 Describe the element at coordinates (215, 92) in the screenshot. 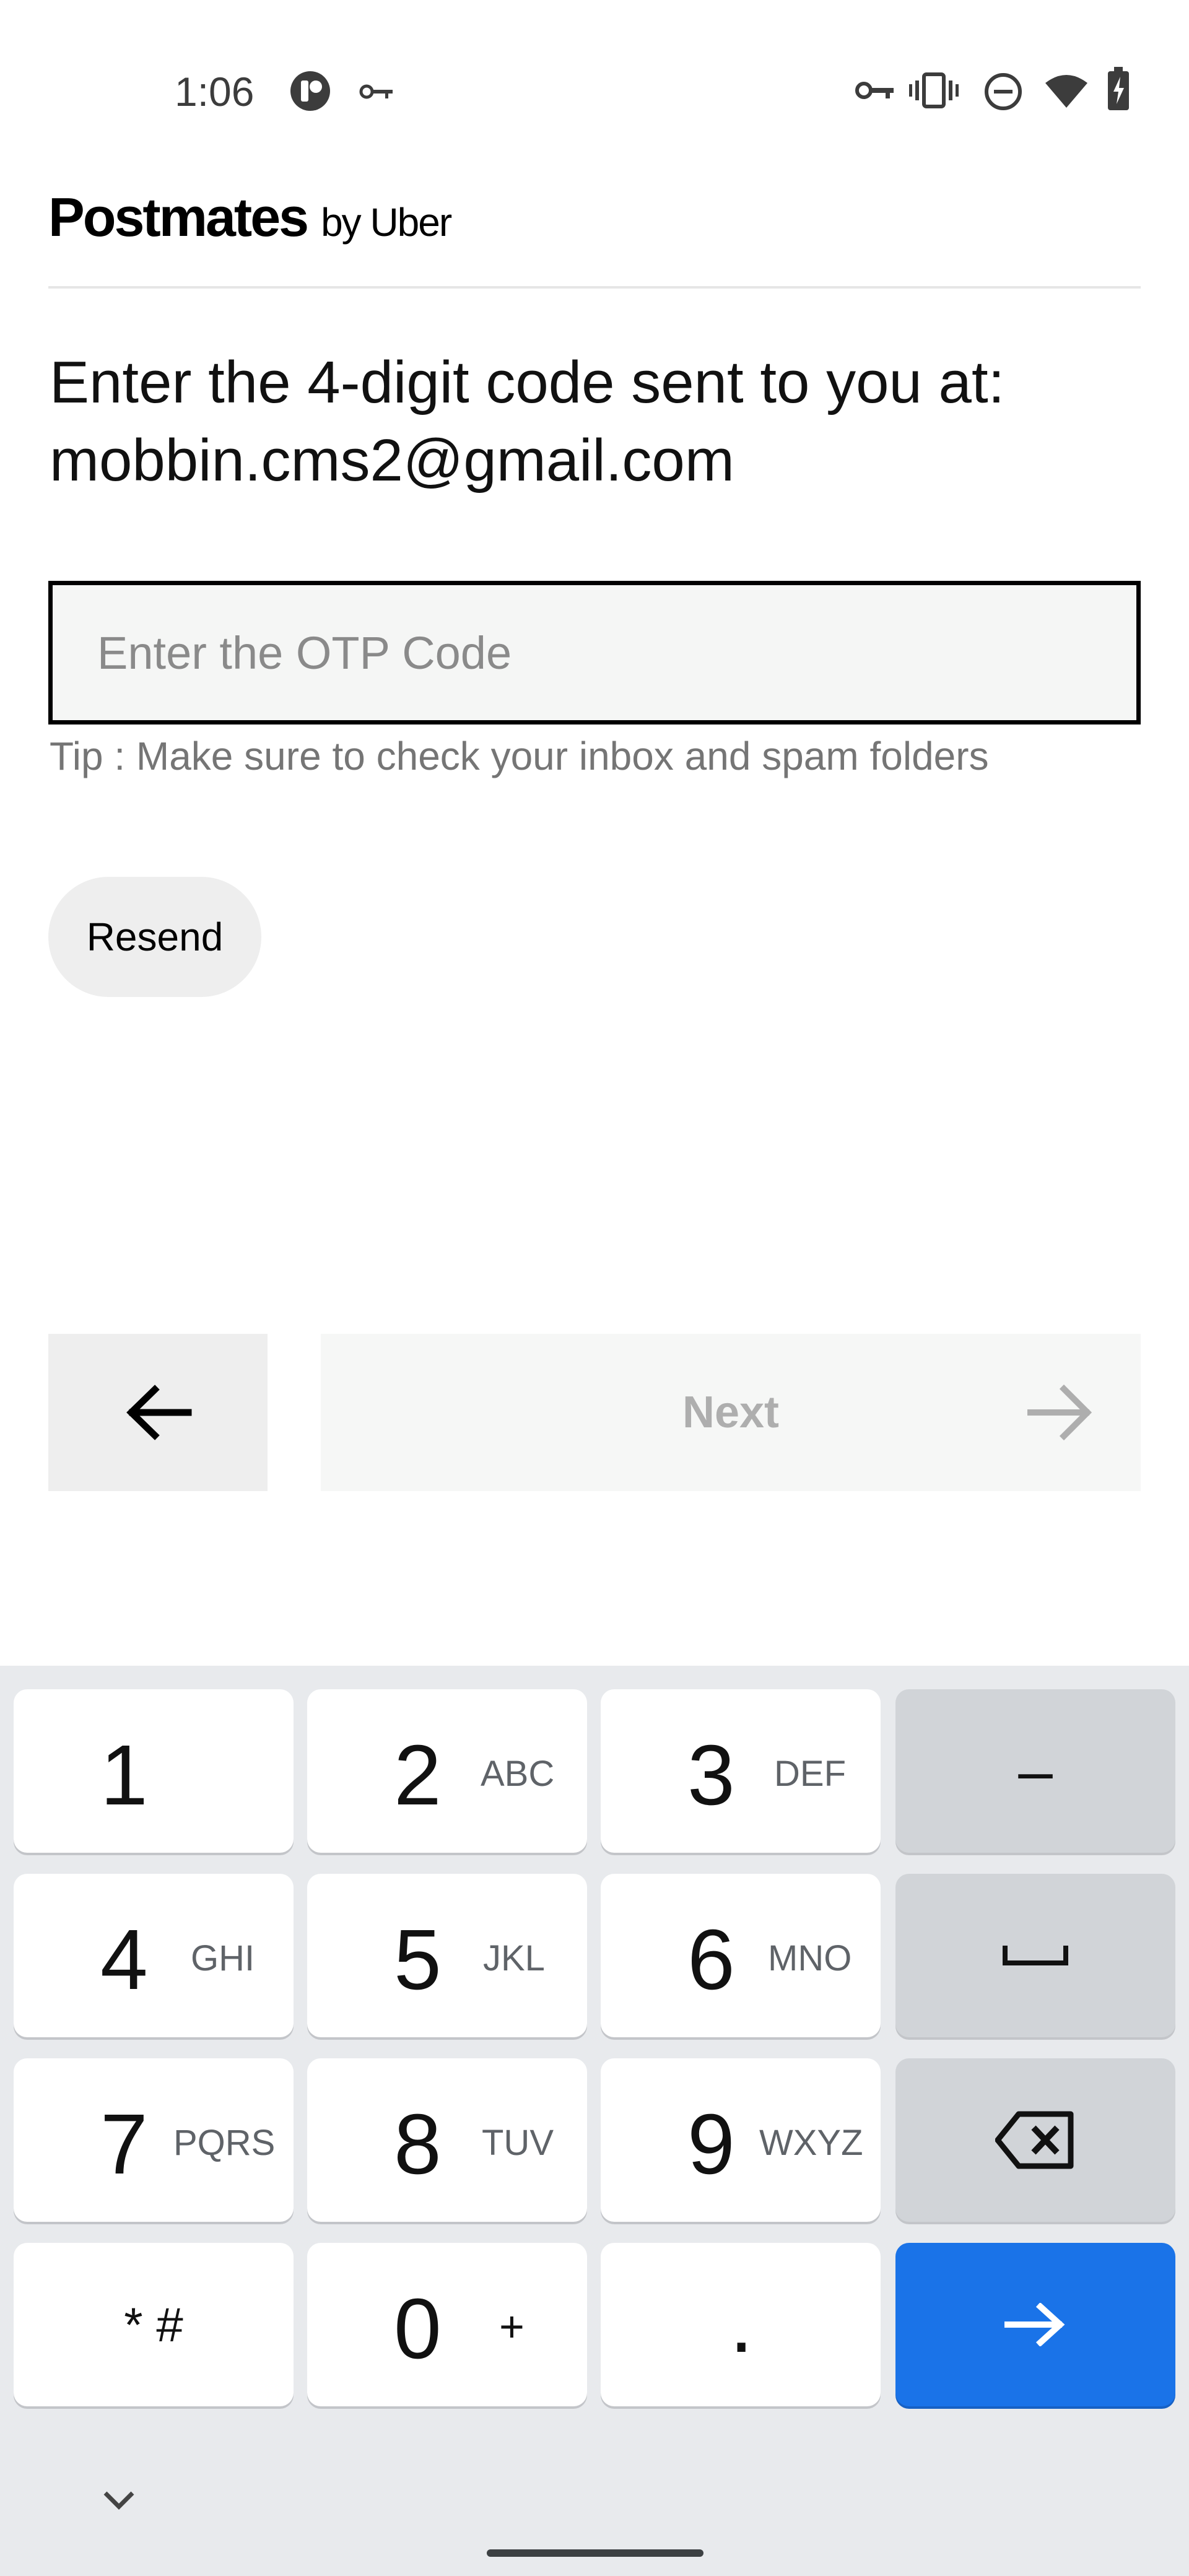

I see `status-time: 1:06` at that location.